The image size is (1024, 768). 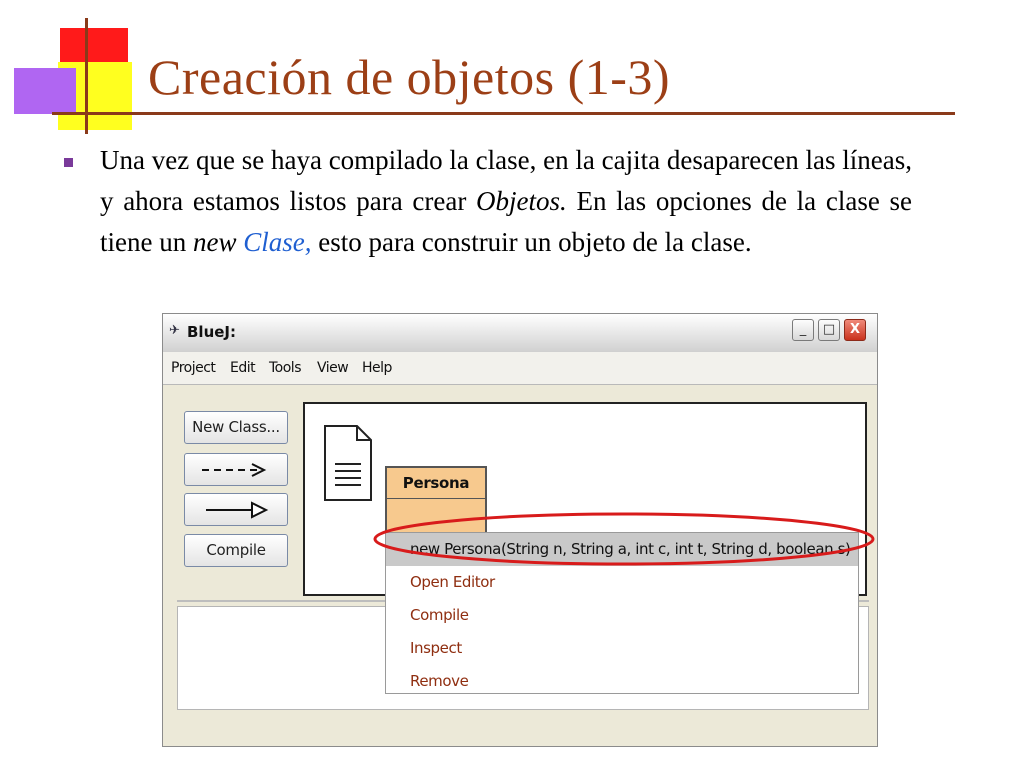 I want to click on dashed-arrow-icon, so click(x=234, y=470).